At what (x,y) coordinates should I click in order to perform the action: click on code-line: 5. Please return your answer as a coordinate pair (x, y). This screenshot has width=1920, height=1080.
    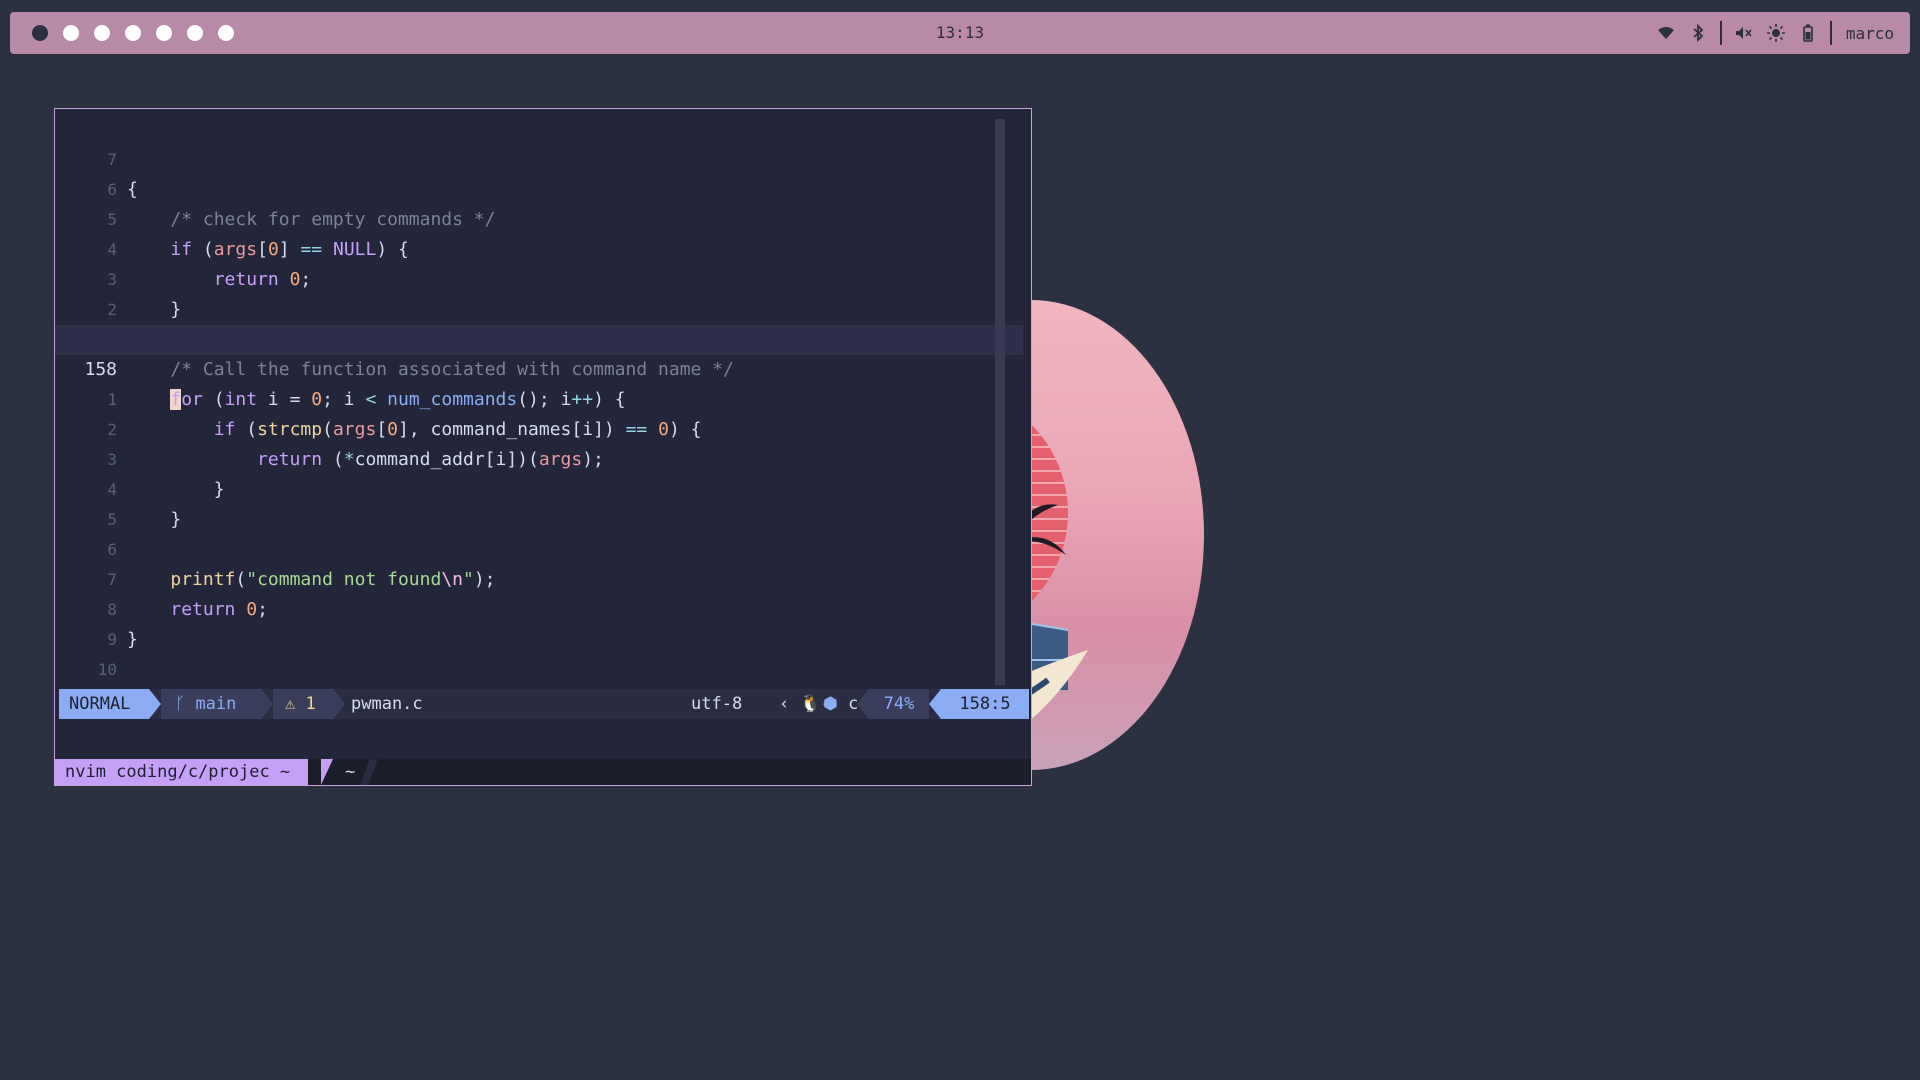
    Looking at the image, I should click on (539, 502).